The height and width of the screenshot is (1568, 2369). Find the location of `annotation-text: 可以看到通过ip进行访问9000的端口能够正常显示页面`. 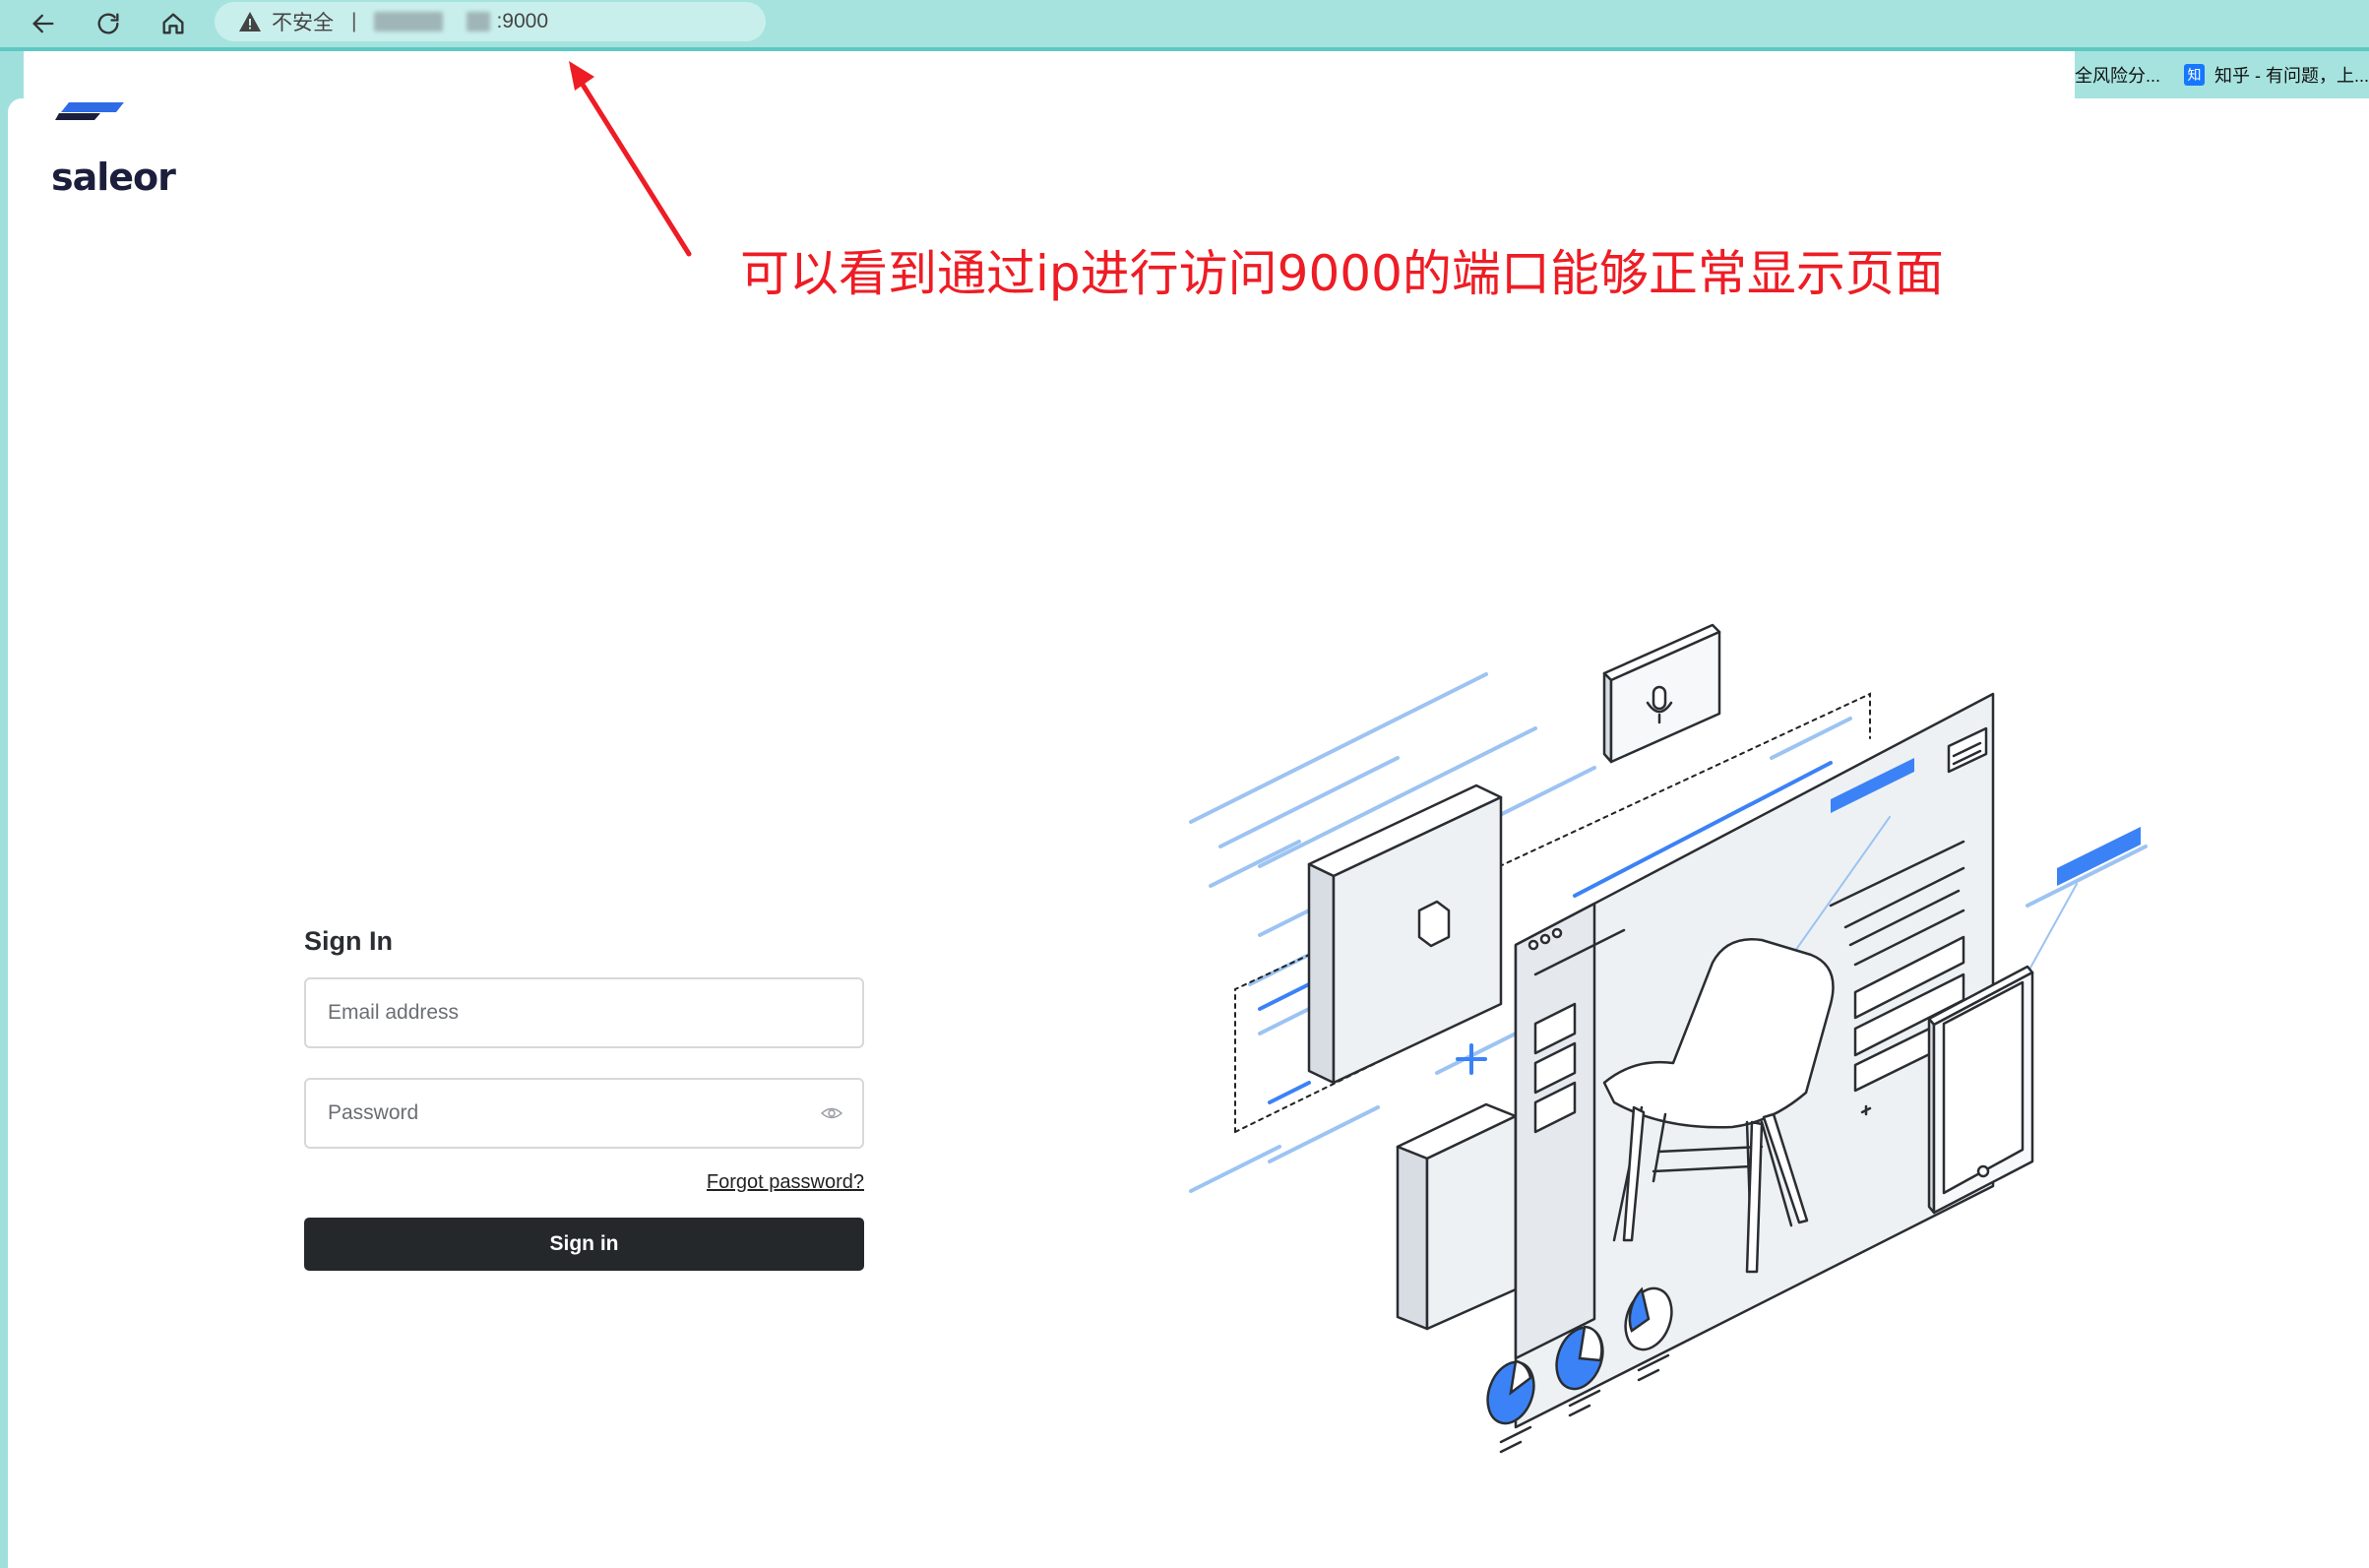

annotation-text: 可以看到通过ip进行访问9000的端口能够正常显示页面 is located at coordinates (1342, 273).